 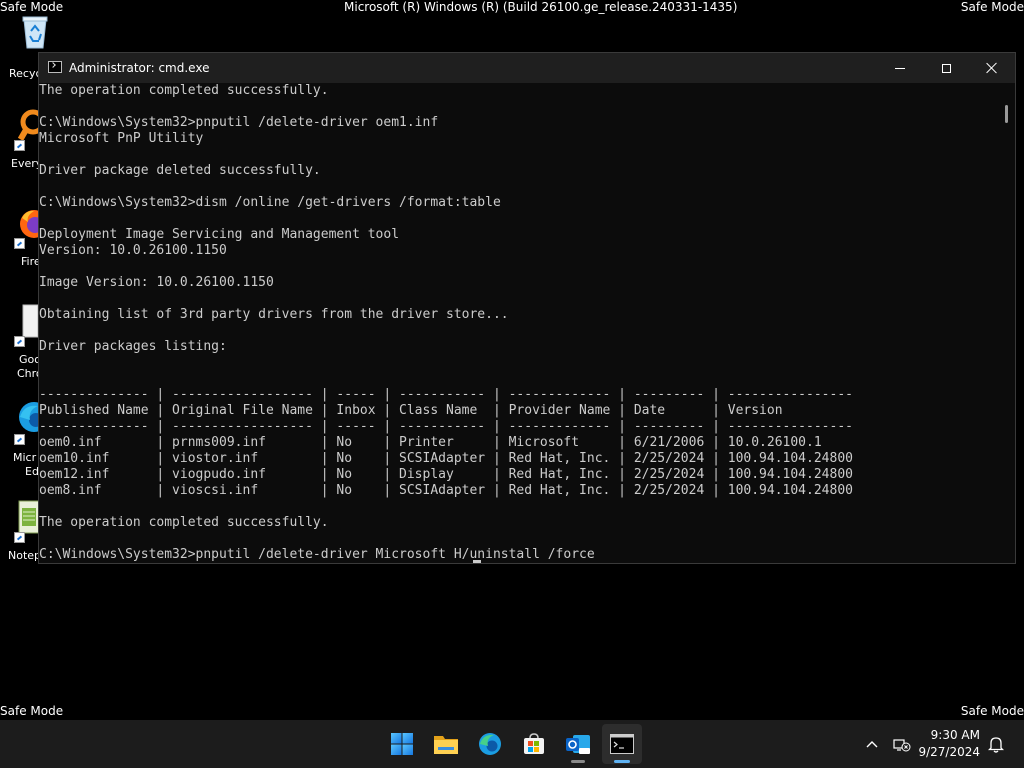 I want to click on safe-mode-label-bottom-left: Safe Mode, so click(x=32, y=711).